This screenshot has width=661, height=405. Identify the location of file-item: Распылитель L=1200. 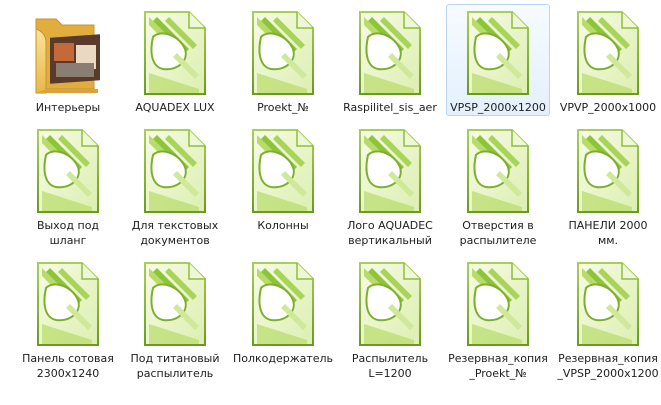
(390, 318).